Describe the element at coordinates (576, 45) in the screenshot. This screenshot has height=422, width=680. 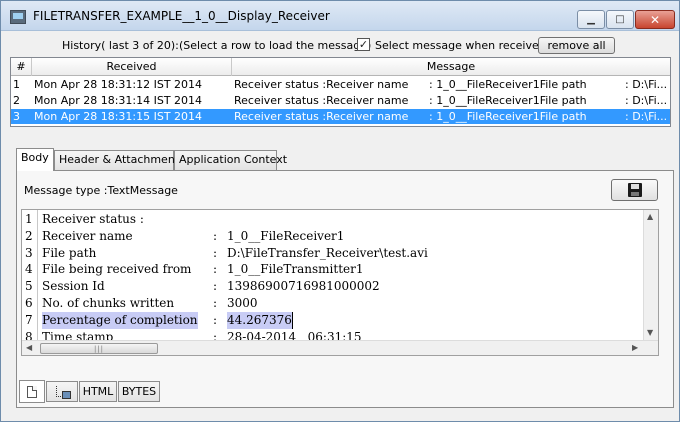
I see `remove-all-button: remove all` at that location.